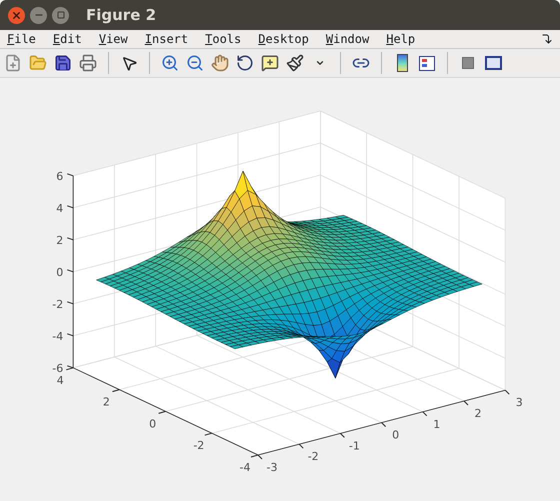 This screenshot has width=560, height=501. I want to click on maximize-icon, so click(60, 15).